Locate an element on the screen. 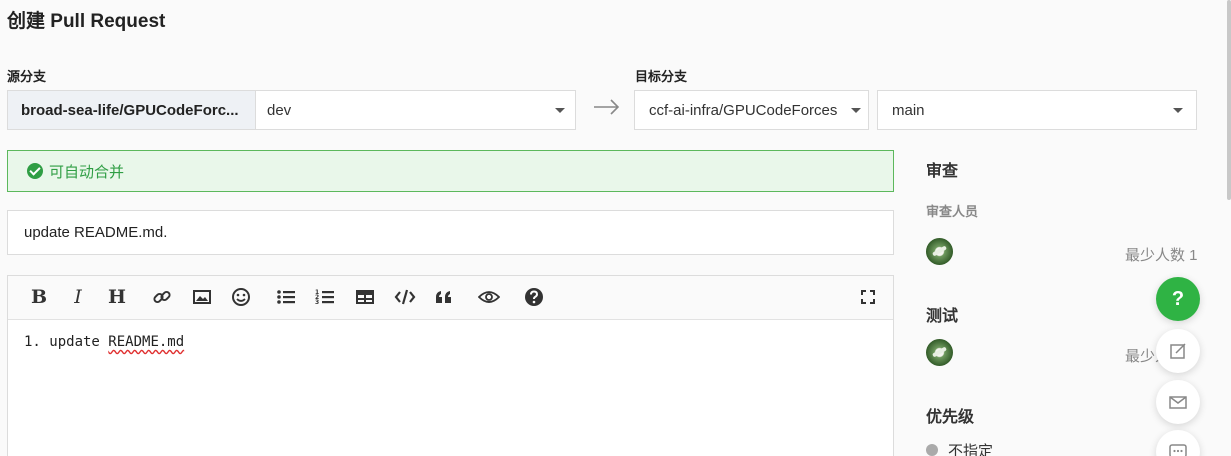 Image resolution: width=1231 pixels, height=456 pixels. merge-status-text: 可自动合并 is located at coordinates (87, 172).